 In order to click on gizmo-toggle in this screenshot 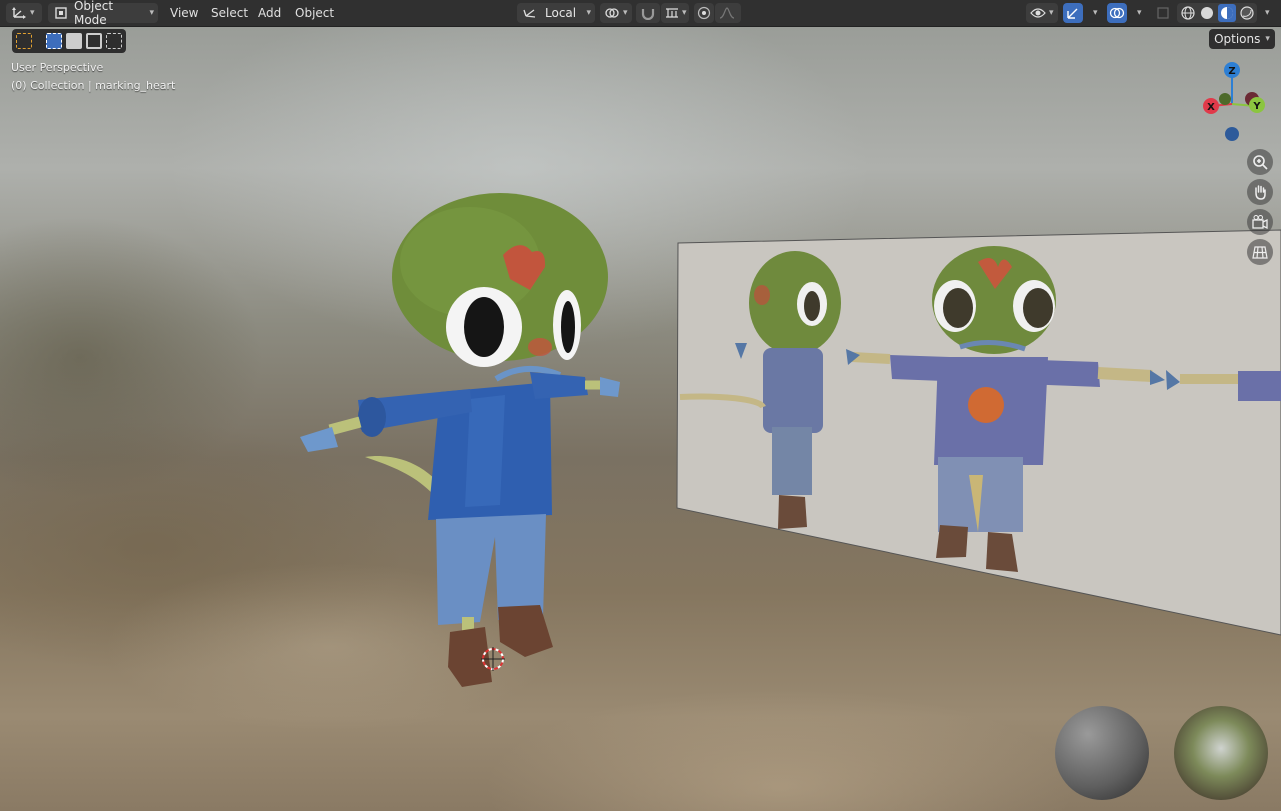, I will do `click(1073, 13)`.